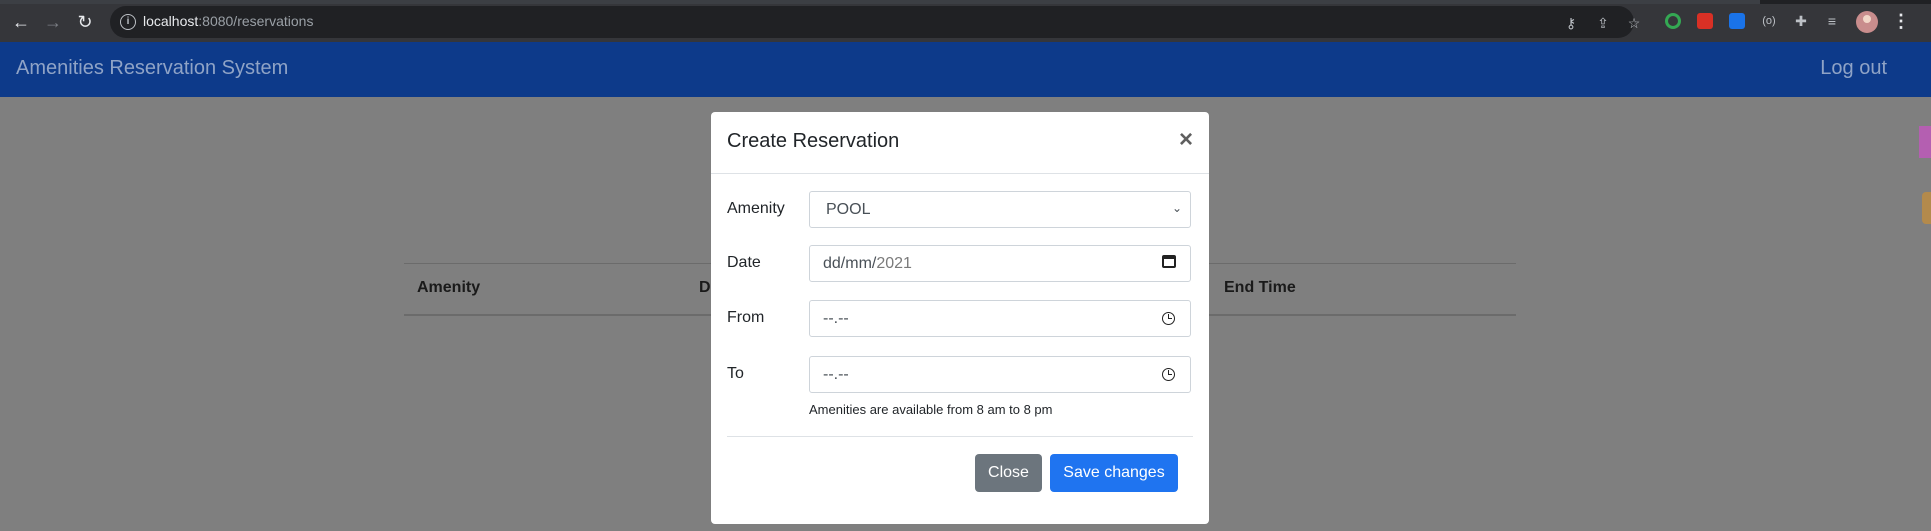  Describe the element at coordinates (128, 22) in the screenshot. I see `site-info-icon: i` at that location.